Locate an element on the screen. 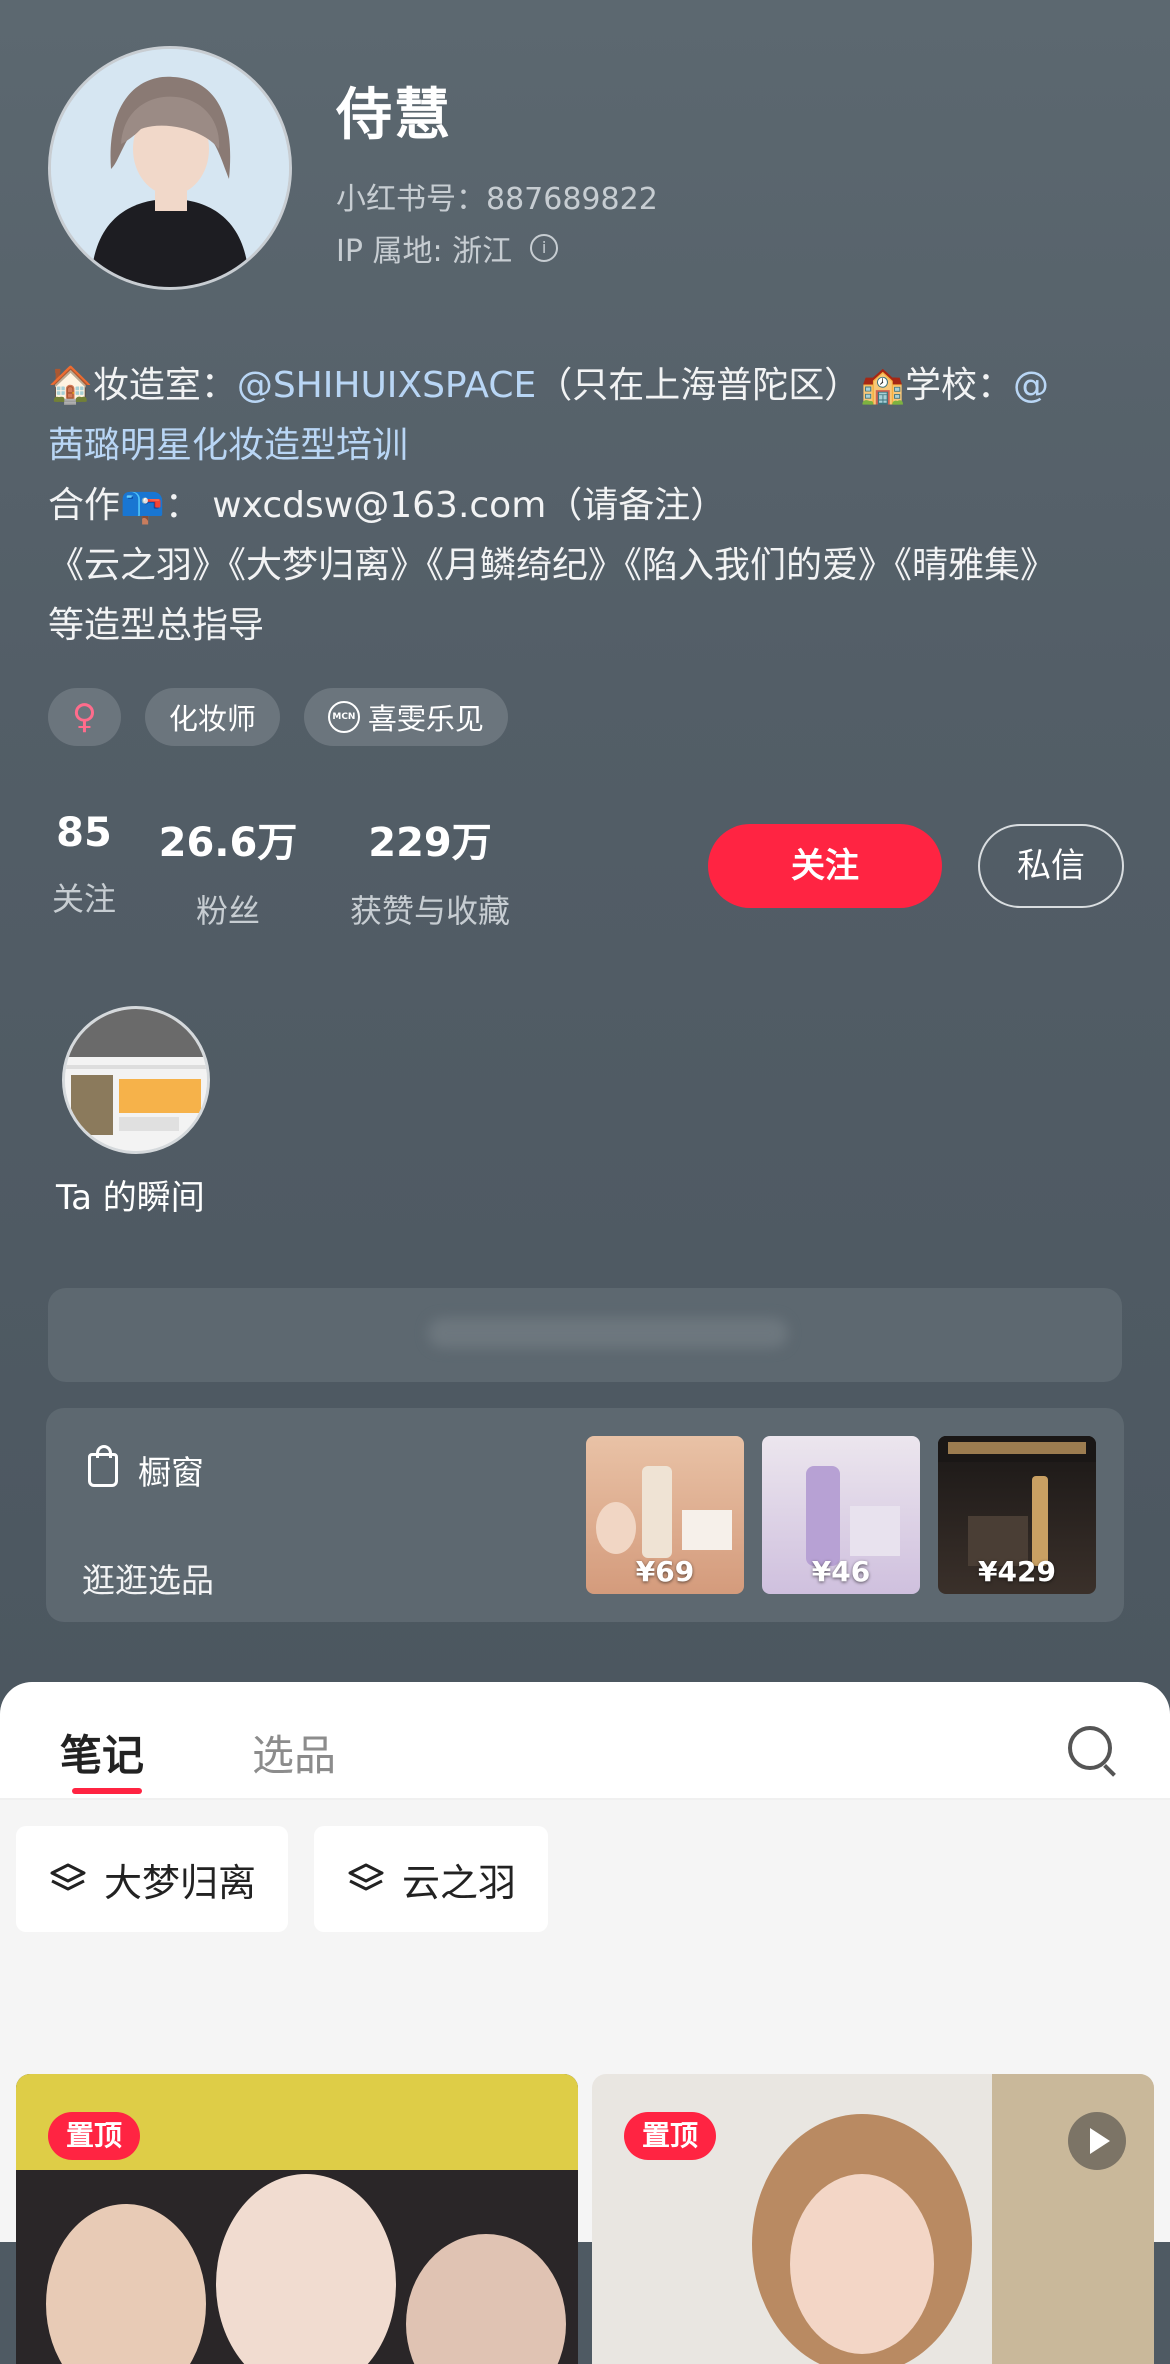  message-button: 私信 is located at coordinates (1051, 866).